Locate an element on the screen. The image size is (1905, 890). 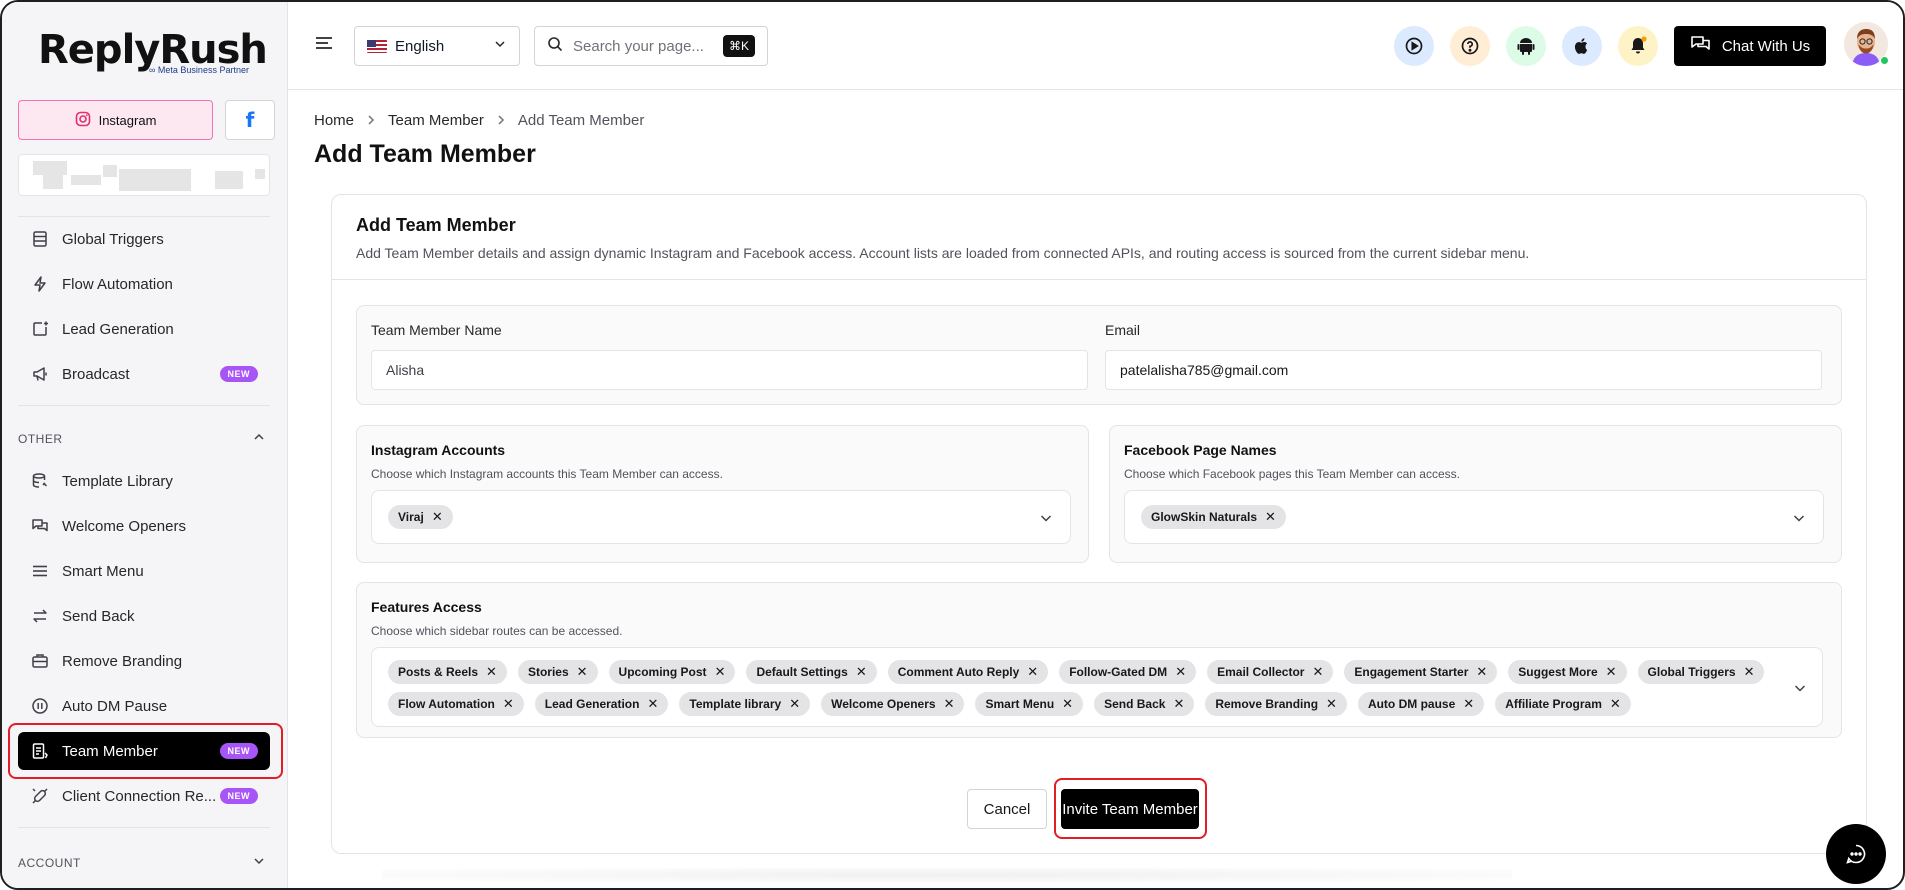
name-value: Alisha is located at coordinates (405, 370).